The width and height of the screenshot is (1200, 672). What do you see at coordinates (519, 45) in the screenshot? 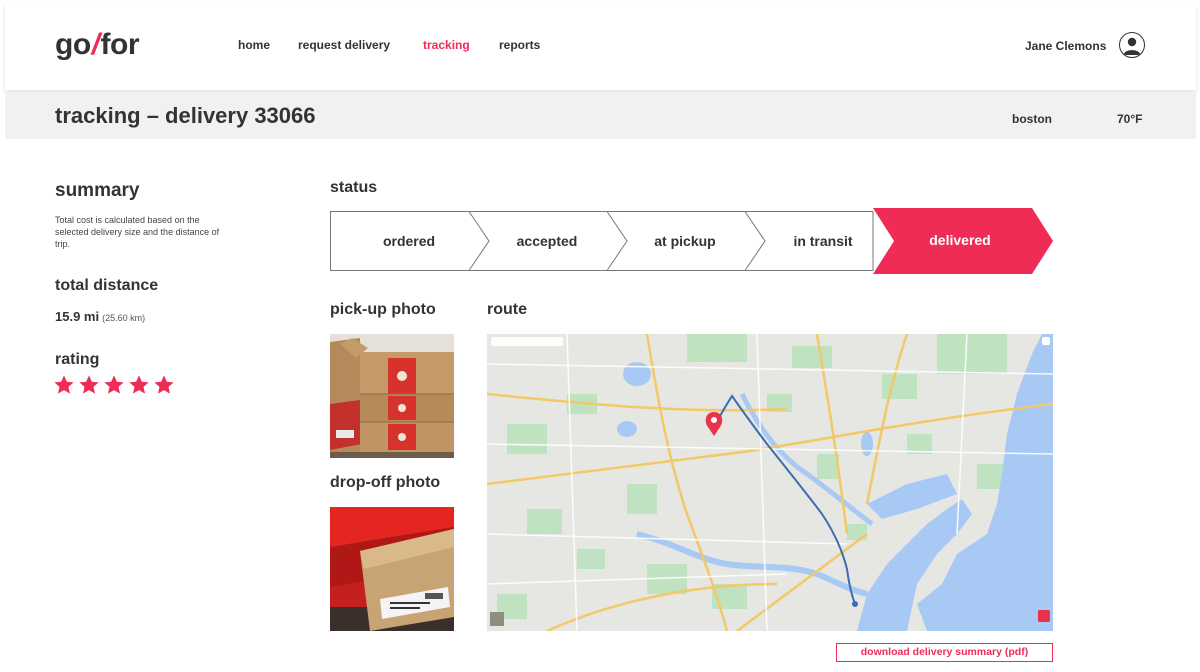
I see `nav-item-reports: reports` at bounding box center [519, 45].